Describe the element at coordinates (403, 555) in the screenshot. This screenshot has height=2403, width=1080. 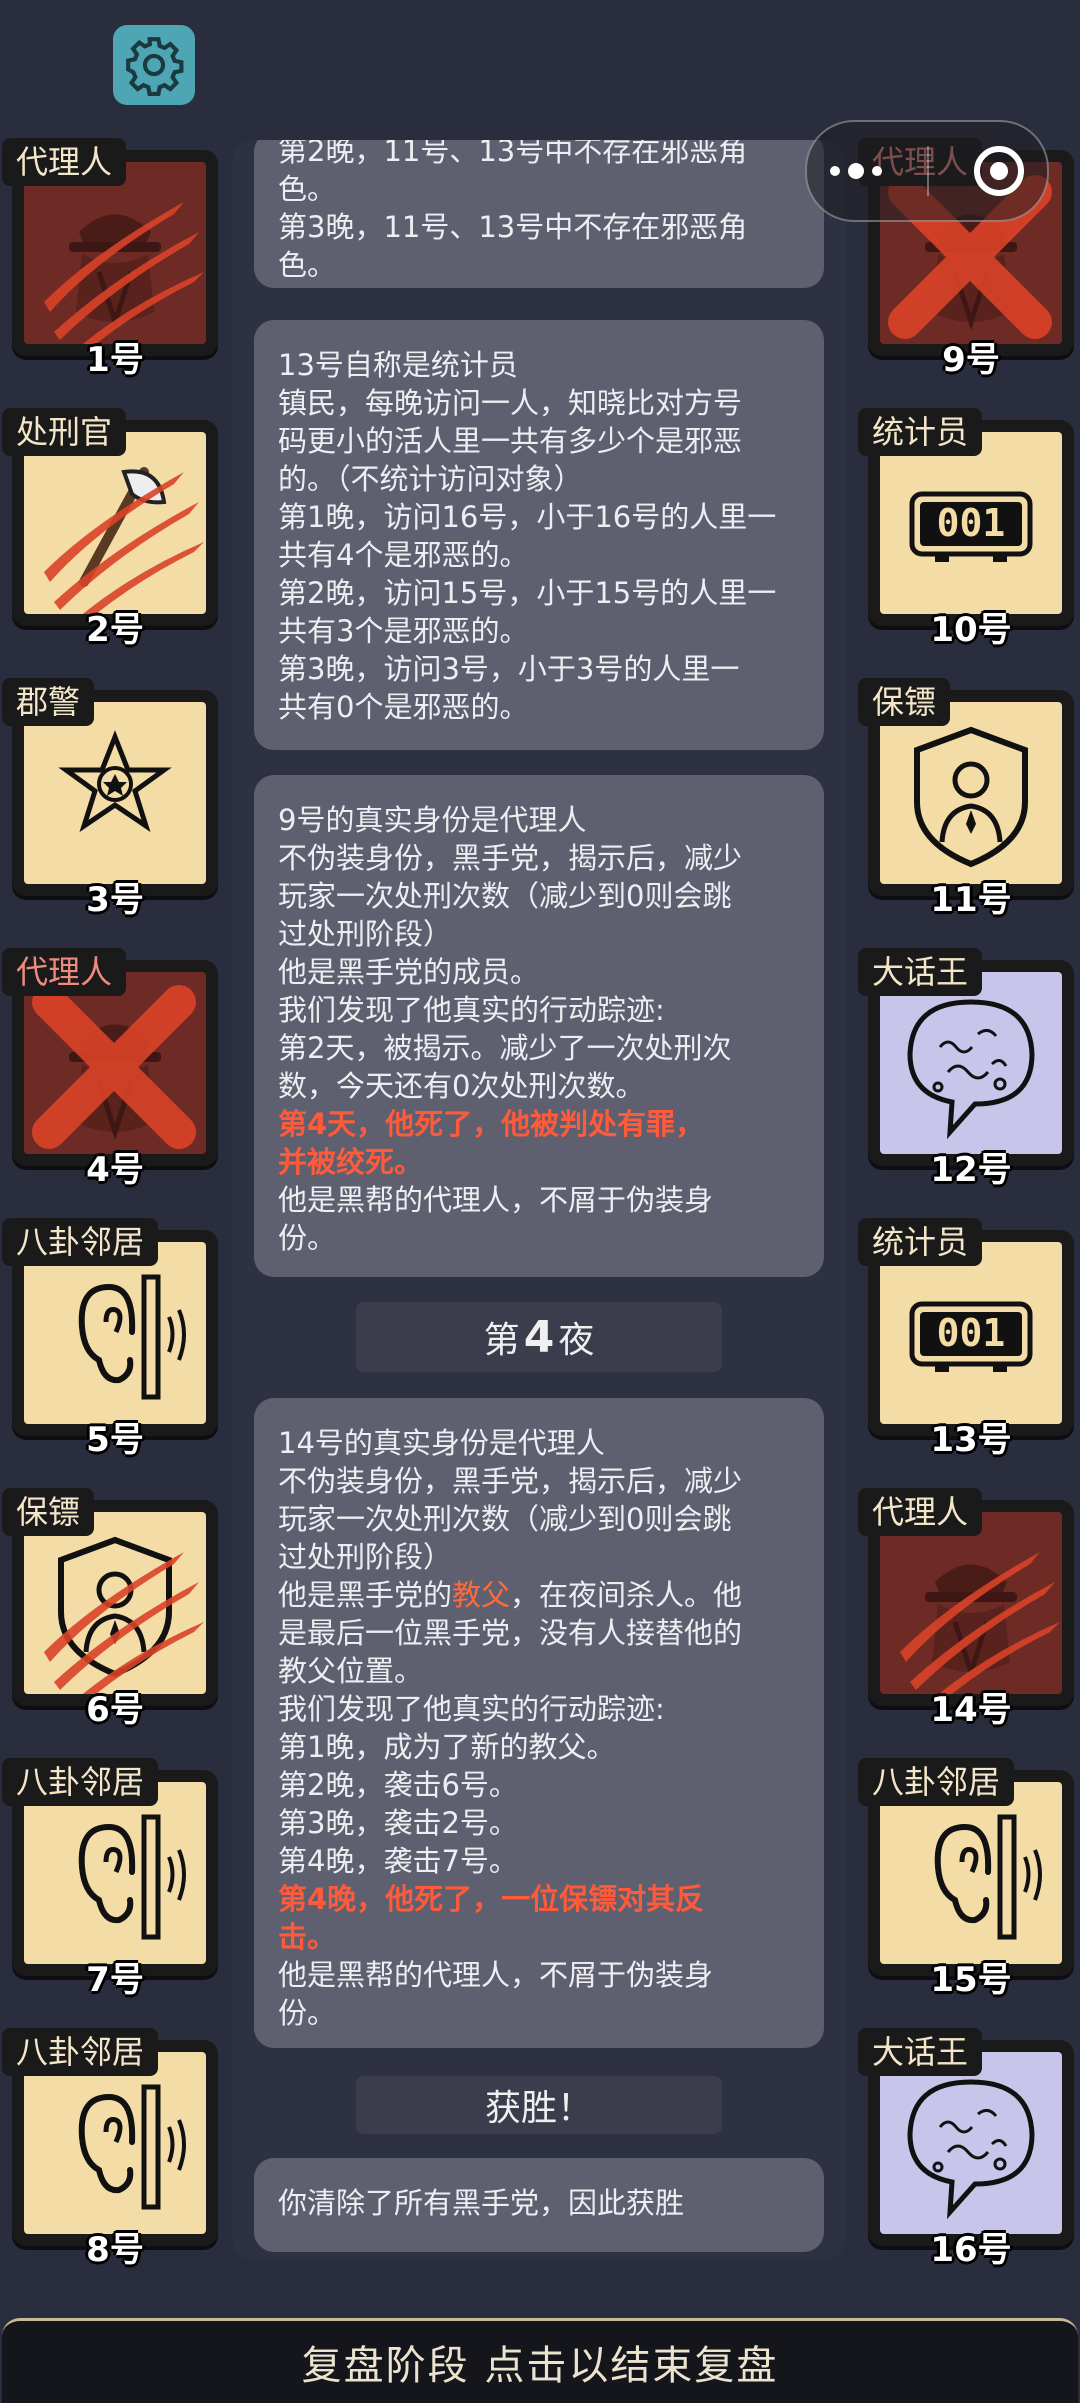
I see `log-line: 共有4个是邪恶的。` at that location.